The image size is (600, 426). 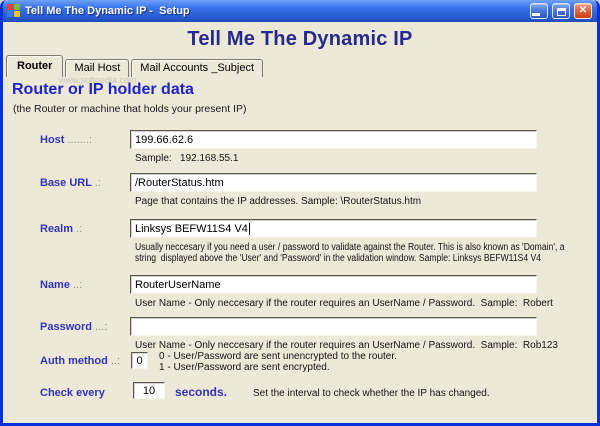 I want to click on password-label: Password ...:, so click(x=74, y=327).